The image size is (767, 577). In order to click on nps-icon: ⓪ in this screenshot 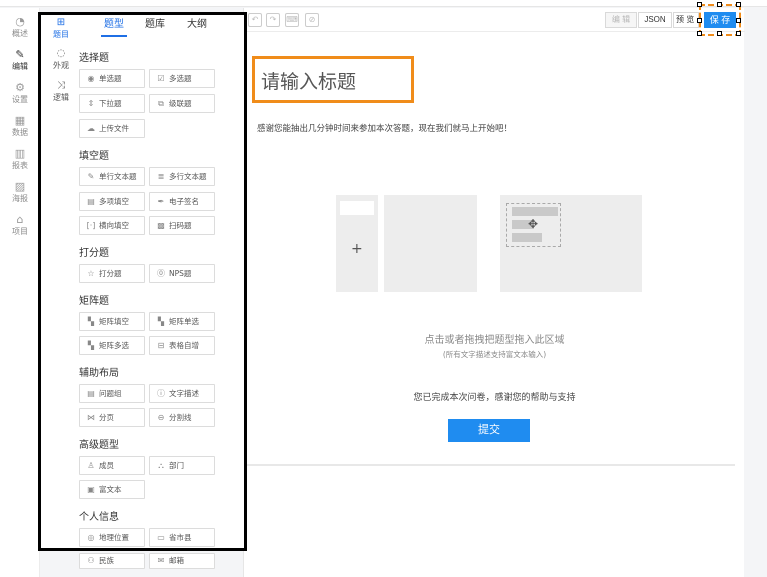, I will do `click(161, 273)`.